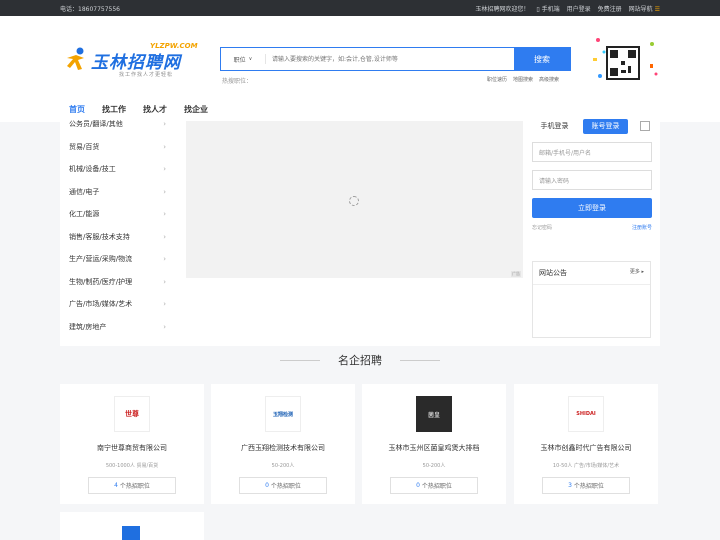  What do you see at coordinates (84, 146) in the screenshot?
I see `category-label: 贸易/百货` at bounding box center [84, 146].